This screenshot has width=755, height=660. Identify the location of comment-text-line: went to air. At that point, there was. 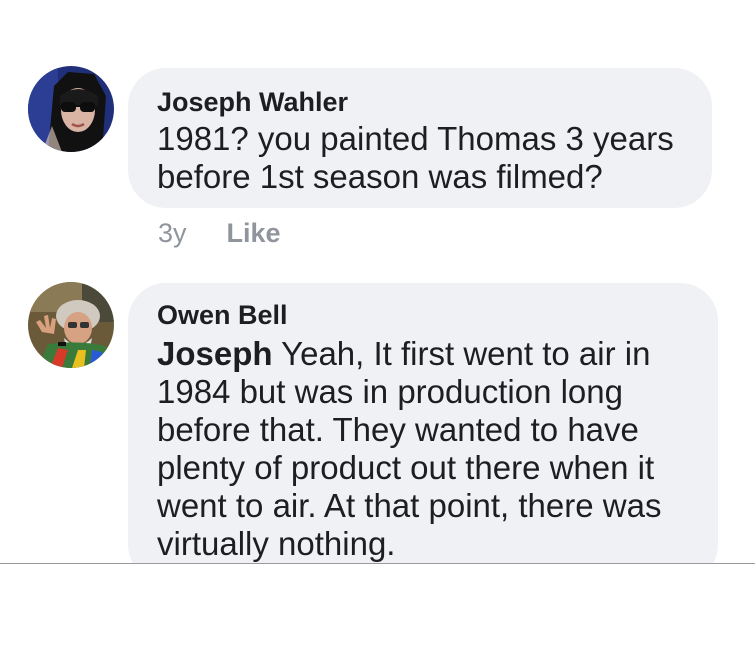
(409, 505).